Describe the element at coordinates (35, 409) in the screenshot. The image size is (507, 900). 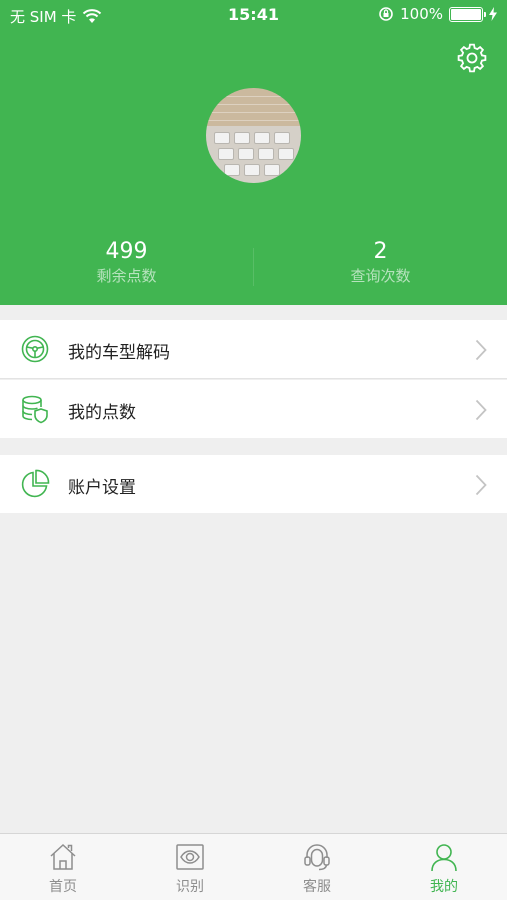
I see `coins-shield-icon` at that location.